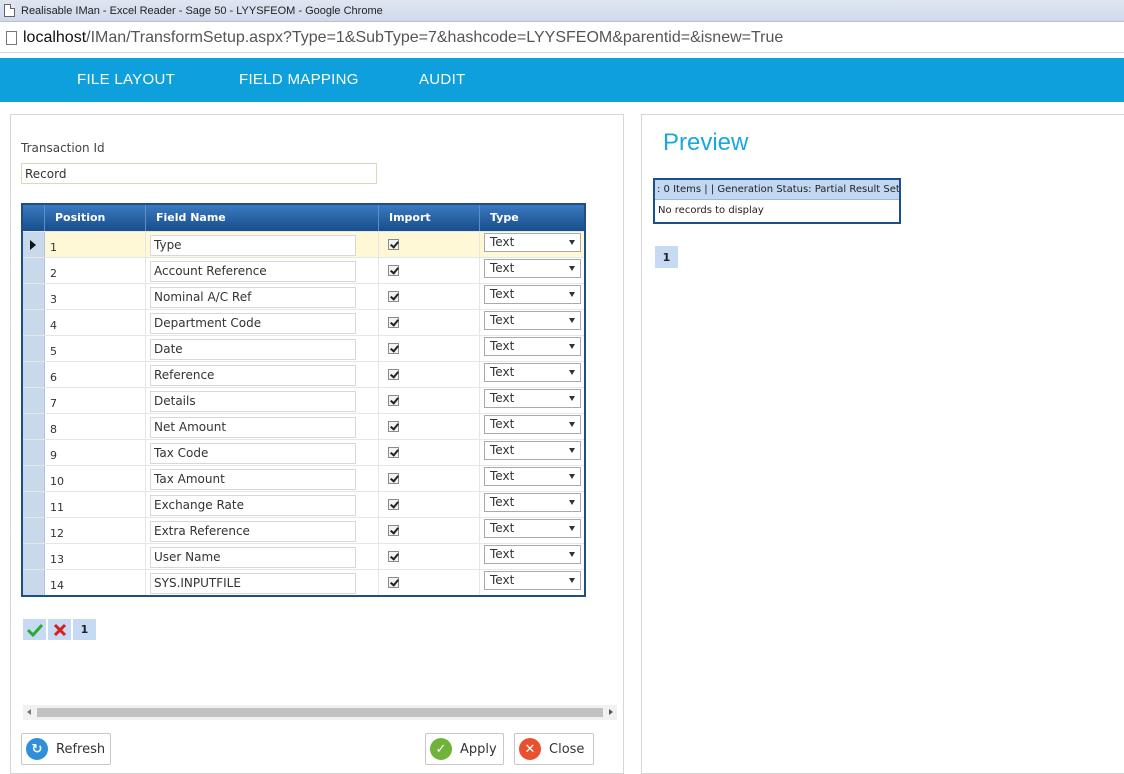 The width and height of the screenshot is (1124, 774). I want to click on apply-label: Apply, so click(478, 749).